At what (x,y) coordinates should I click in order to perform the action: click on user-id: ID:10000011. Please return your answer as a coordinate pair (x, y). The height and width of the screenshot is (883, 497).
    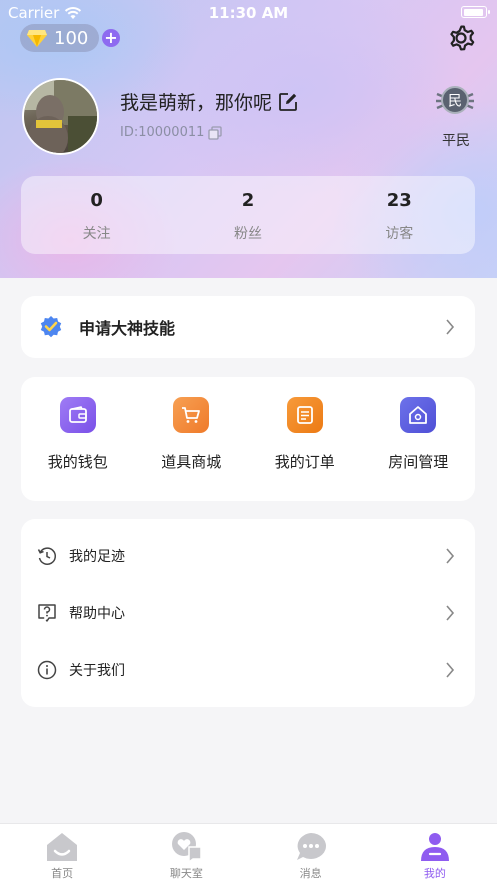
    Looking at the image, I should click on (171, 132).